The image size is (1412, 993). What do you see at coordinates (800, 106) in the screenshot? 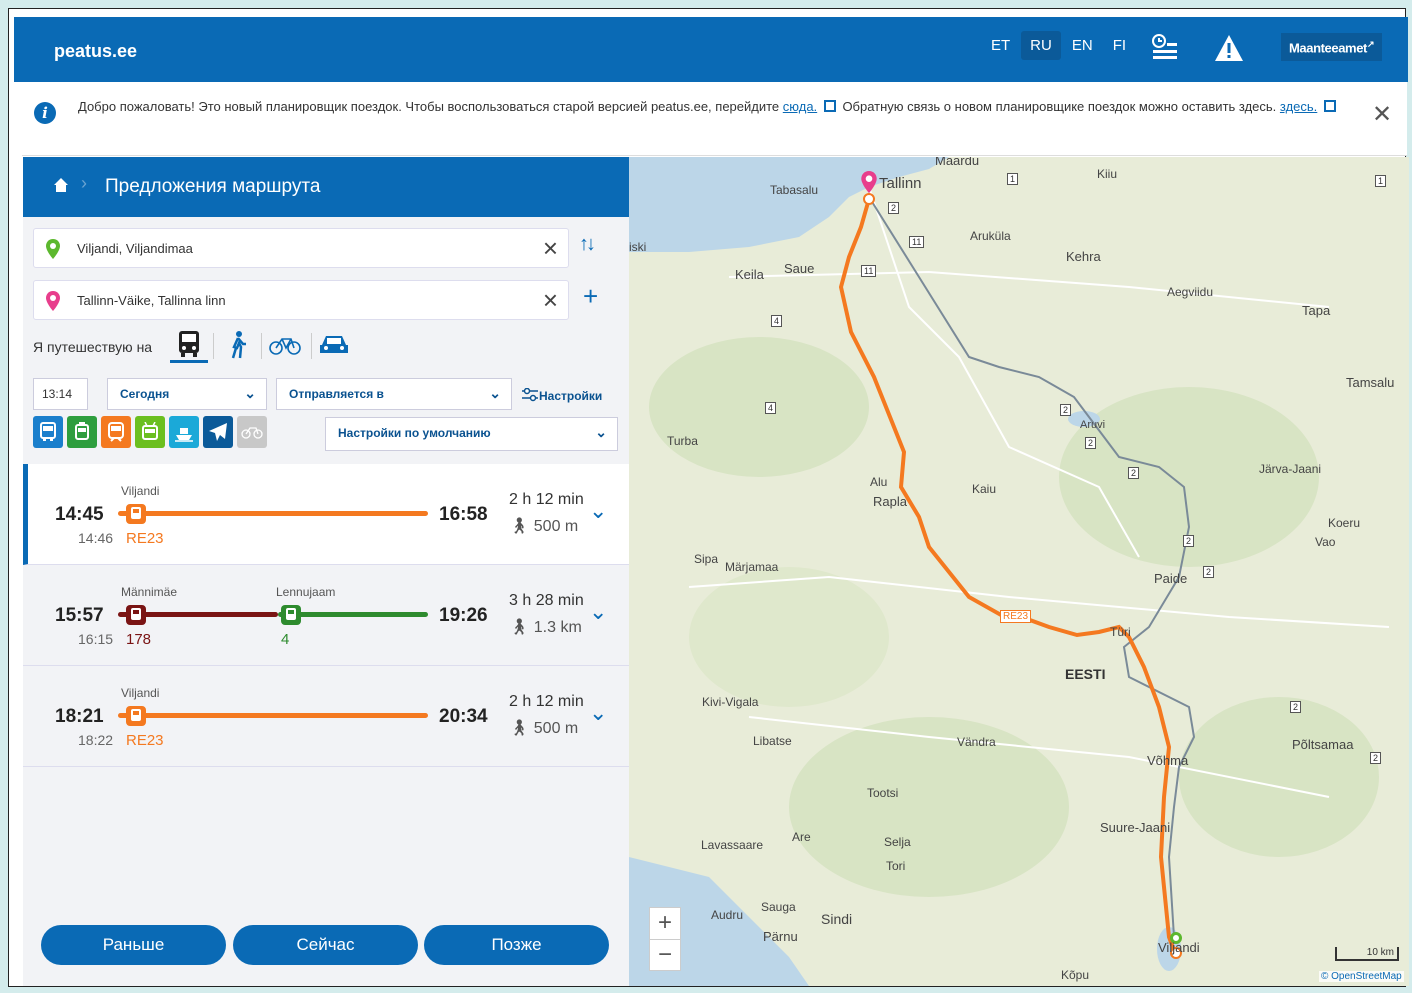
I see `old-version-link: сюда.` at bounding box center [800, 106].